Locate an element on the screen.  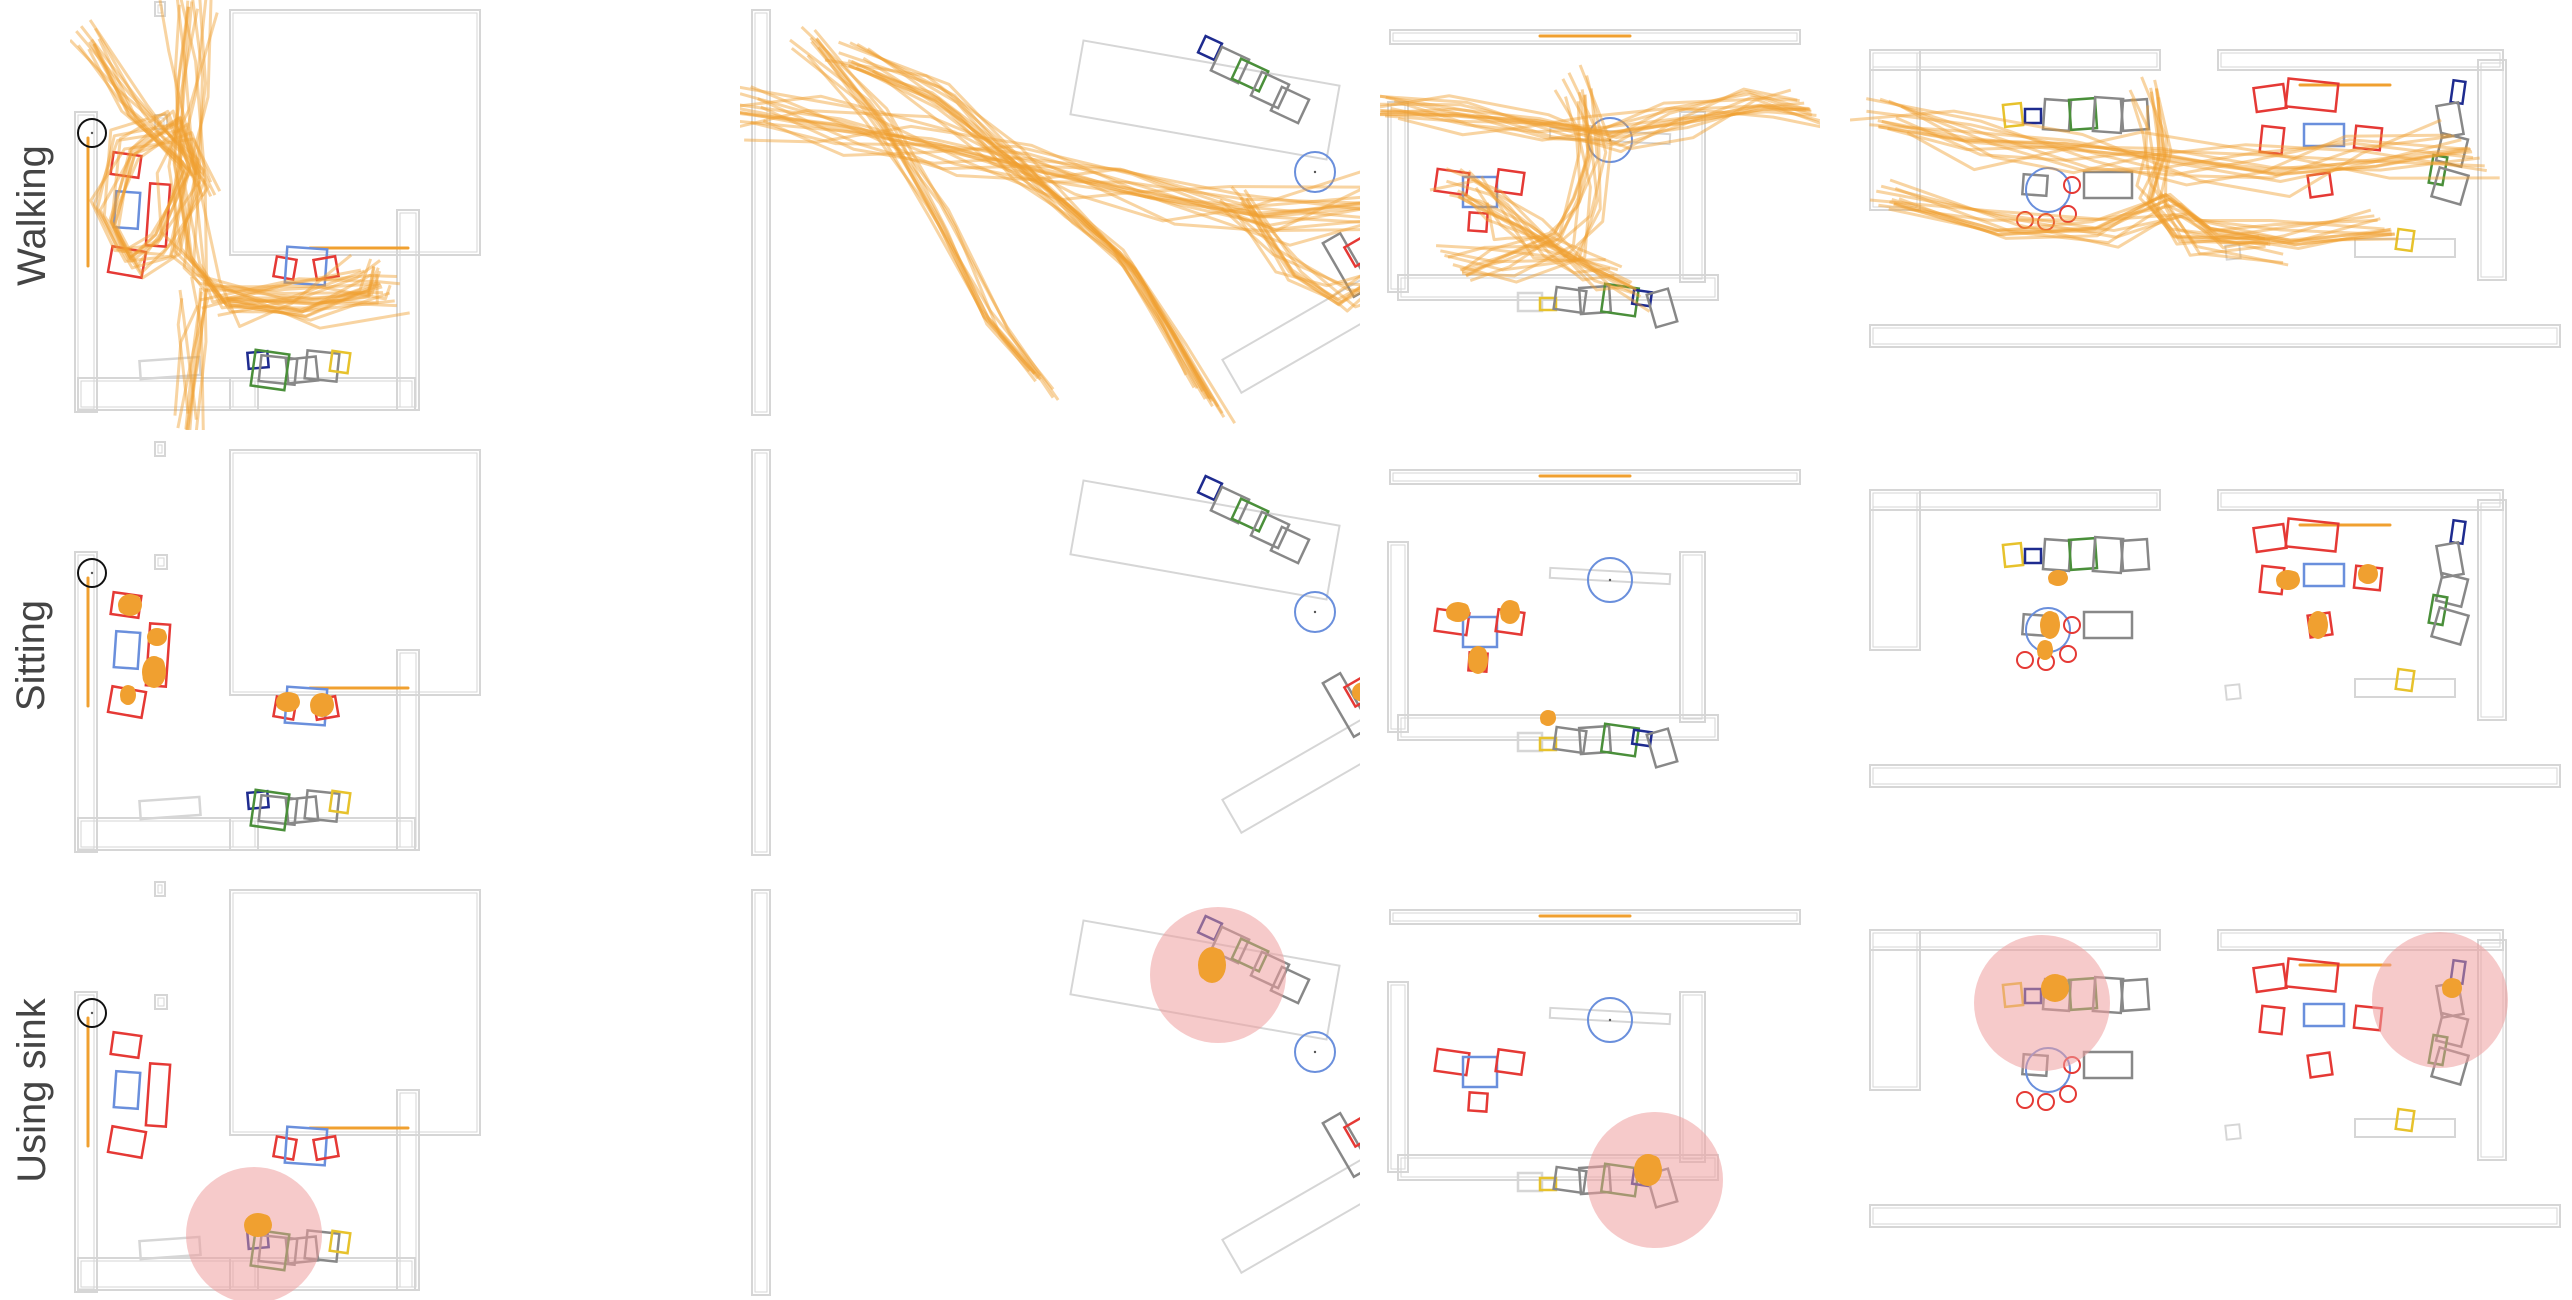
row-label-text: Using sink is located at coordinates (31, 1090).